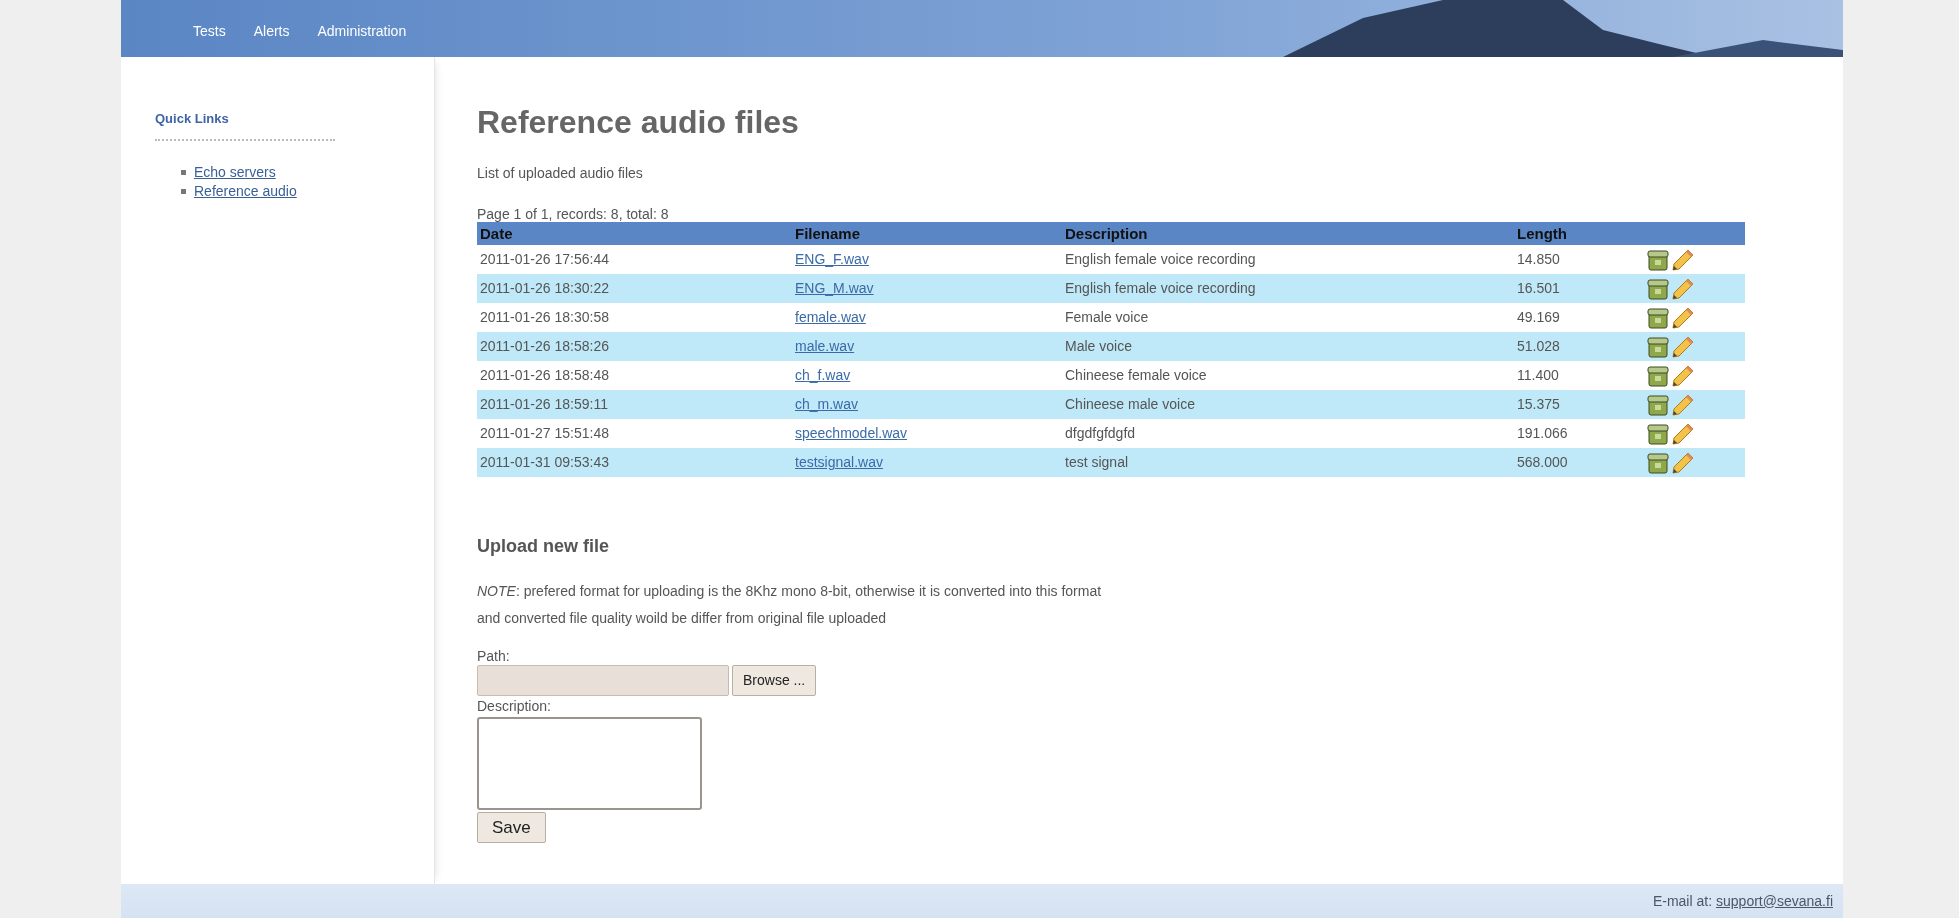 This screenshot has height=918, width=1959. I want to click on table-cell: 2011-01-26 18:58:26, so click(634, 347).